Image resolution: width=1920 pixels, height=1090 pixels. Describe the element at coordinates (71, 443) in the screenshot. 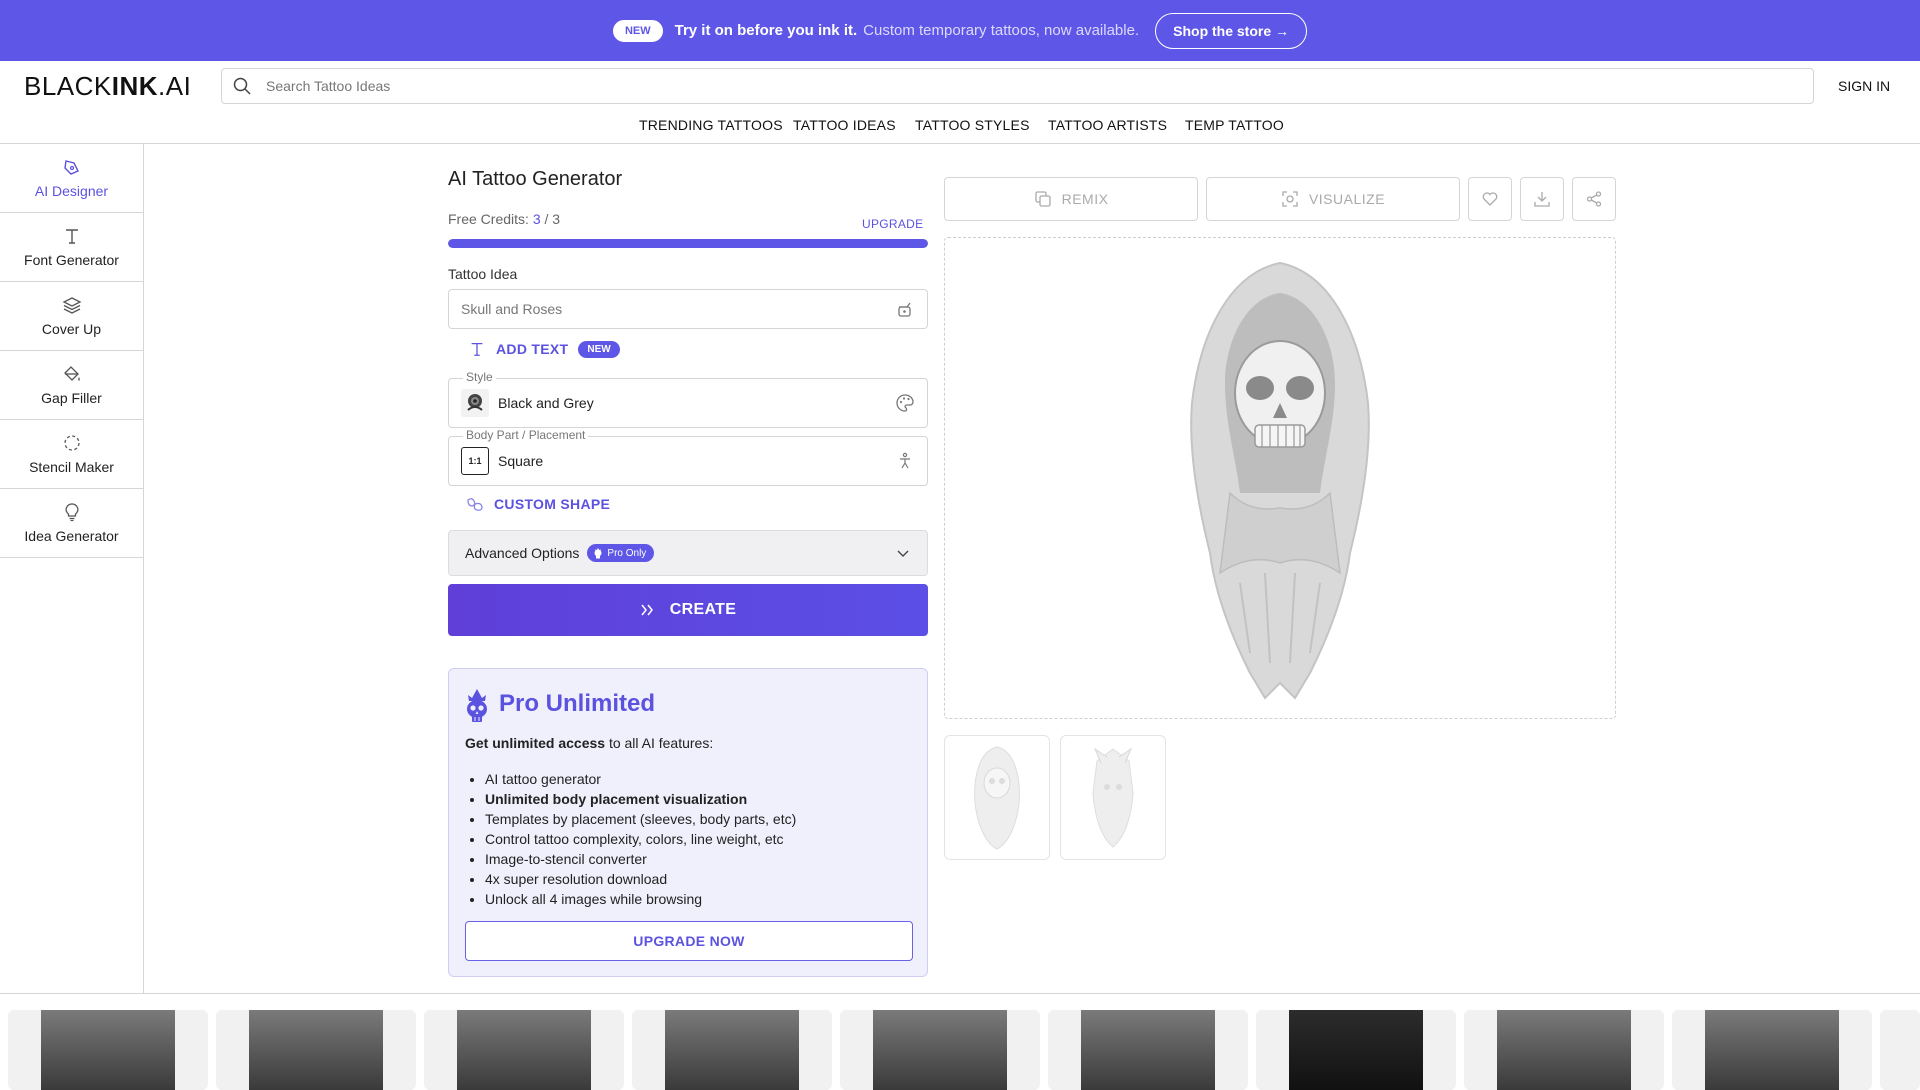

I see `dashed-circle-icon` at that location.